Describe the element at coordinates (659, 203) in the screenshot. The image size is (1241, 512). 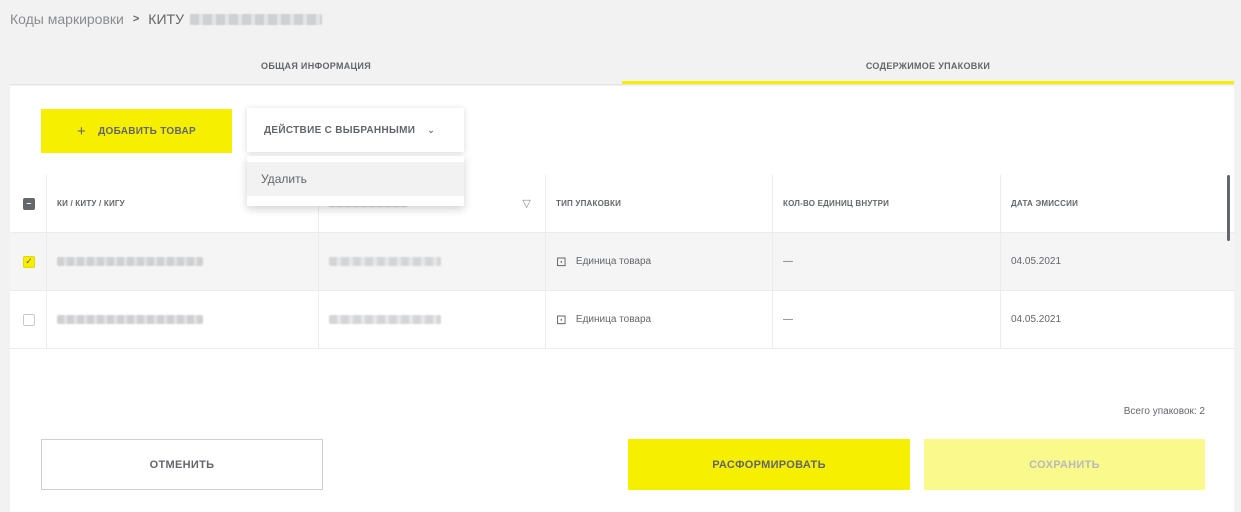
I see `header-package-type: ТИП УПАКОВКИ` at that location.